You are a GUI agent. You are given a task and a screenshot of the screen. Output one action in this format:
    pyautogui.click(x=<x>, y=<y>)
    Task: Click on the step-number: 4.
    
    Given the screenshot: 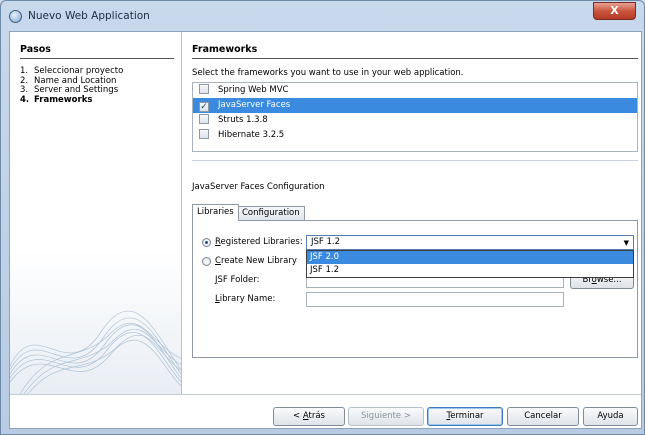 What is the action you would take?
    pyautogui.click(x=25, y=99)
    